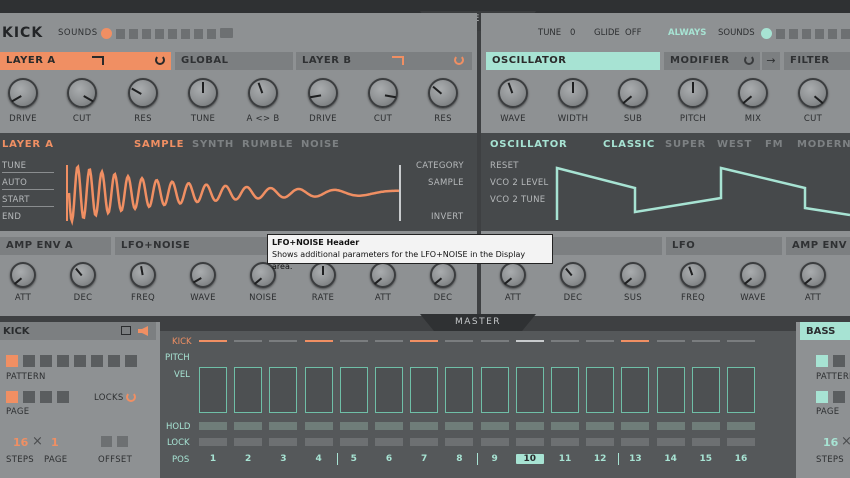 The height and width of the screenshot is (478, 850). Describe the element at coordinates (693, 93) in the screenshot. I see `pitch-knob` at that location.